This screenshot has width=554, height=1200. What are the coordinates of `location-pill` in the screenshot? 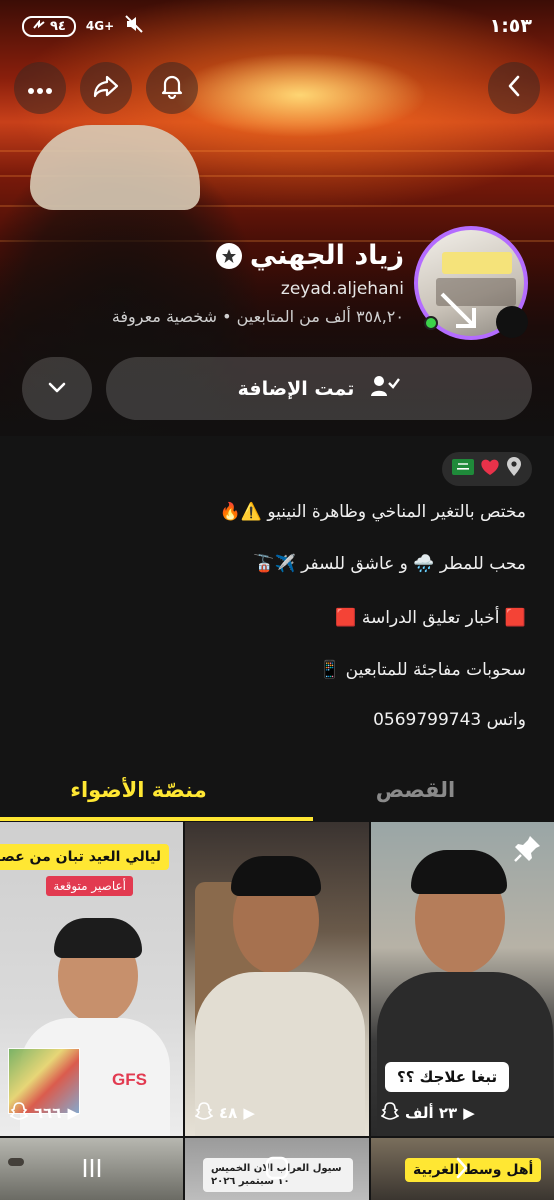 It's located at (487, 469).